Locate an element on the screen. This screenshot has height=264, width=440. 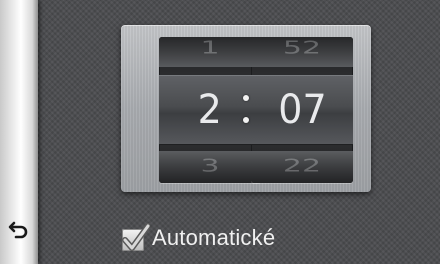
automatic-label: Automatické is located at coordinates (214, 237).